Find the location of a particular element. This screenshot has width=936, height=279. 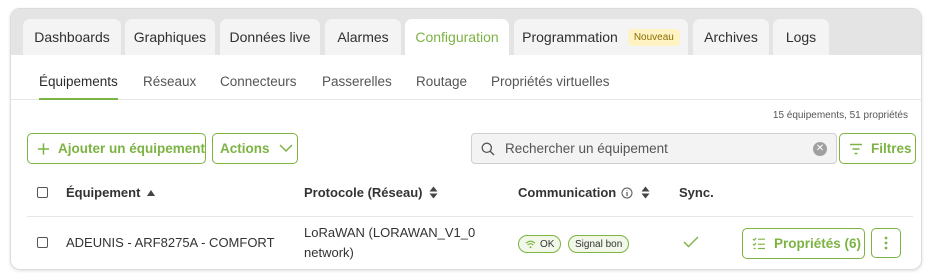

search-icon is located at coordinates (488, 148).